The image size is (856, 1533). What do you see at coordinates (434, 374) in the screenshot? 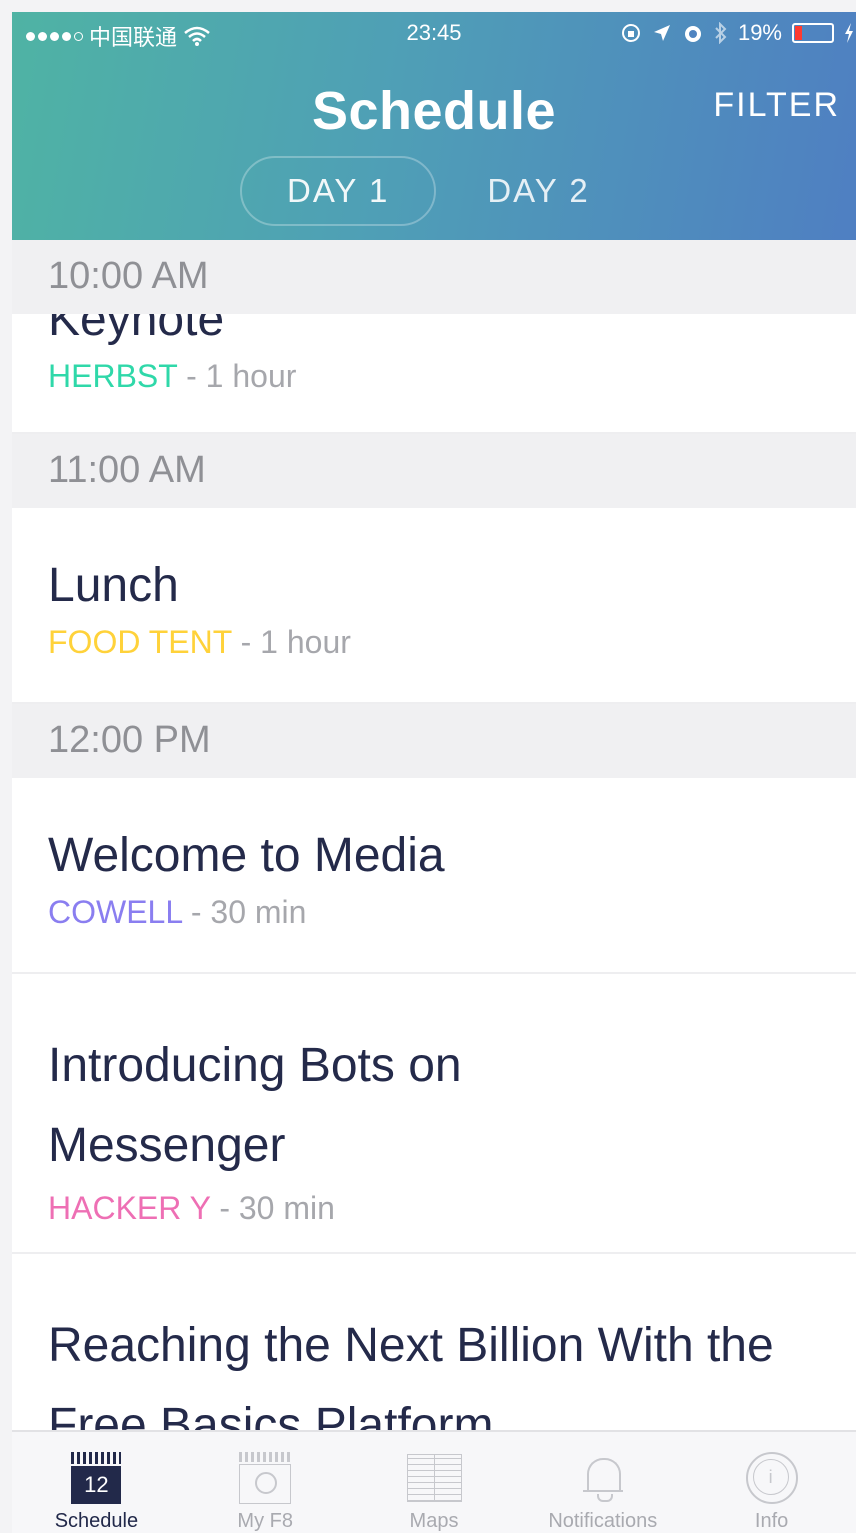
I see `session-row: Keynote HERBST - 1 hour` at bounding box center [434, 374].